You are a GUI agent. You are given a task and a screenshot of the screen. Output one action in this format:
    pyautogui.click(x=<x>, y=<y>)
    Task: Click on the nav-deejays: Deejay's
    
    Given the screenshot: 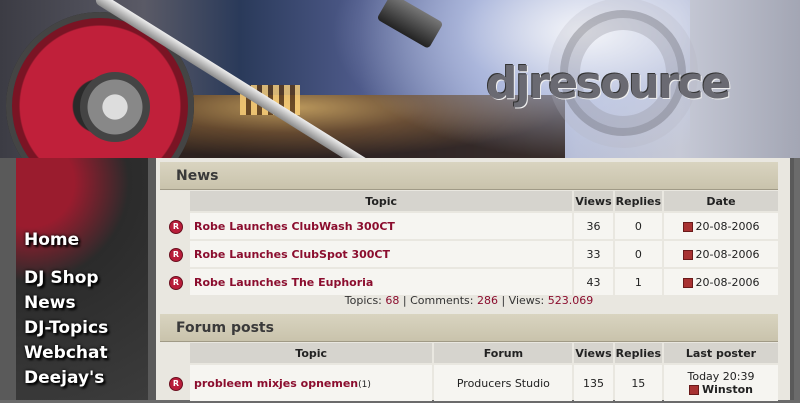 What is the action you would take?
    pyautogui.click(x=64, y=378)
    